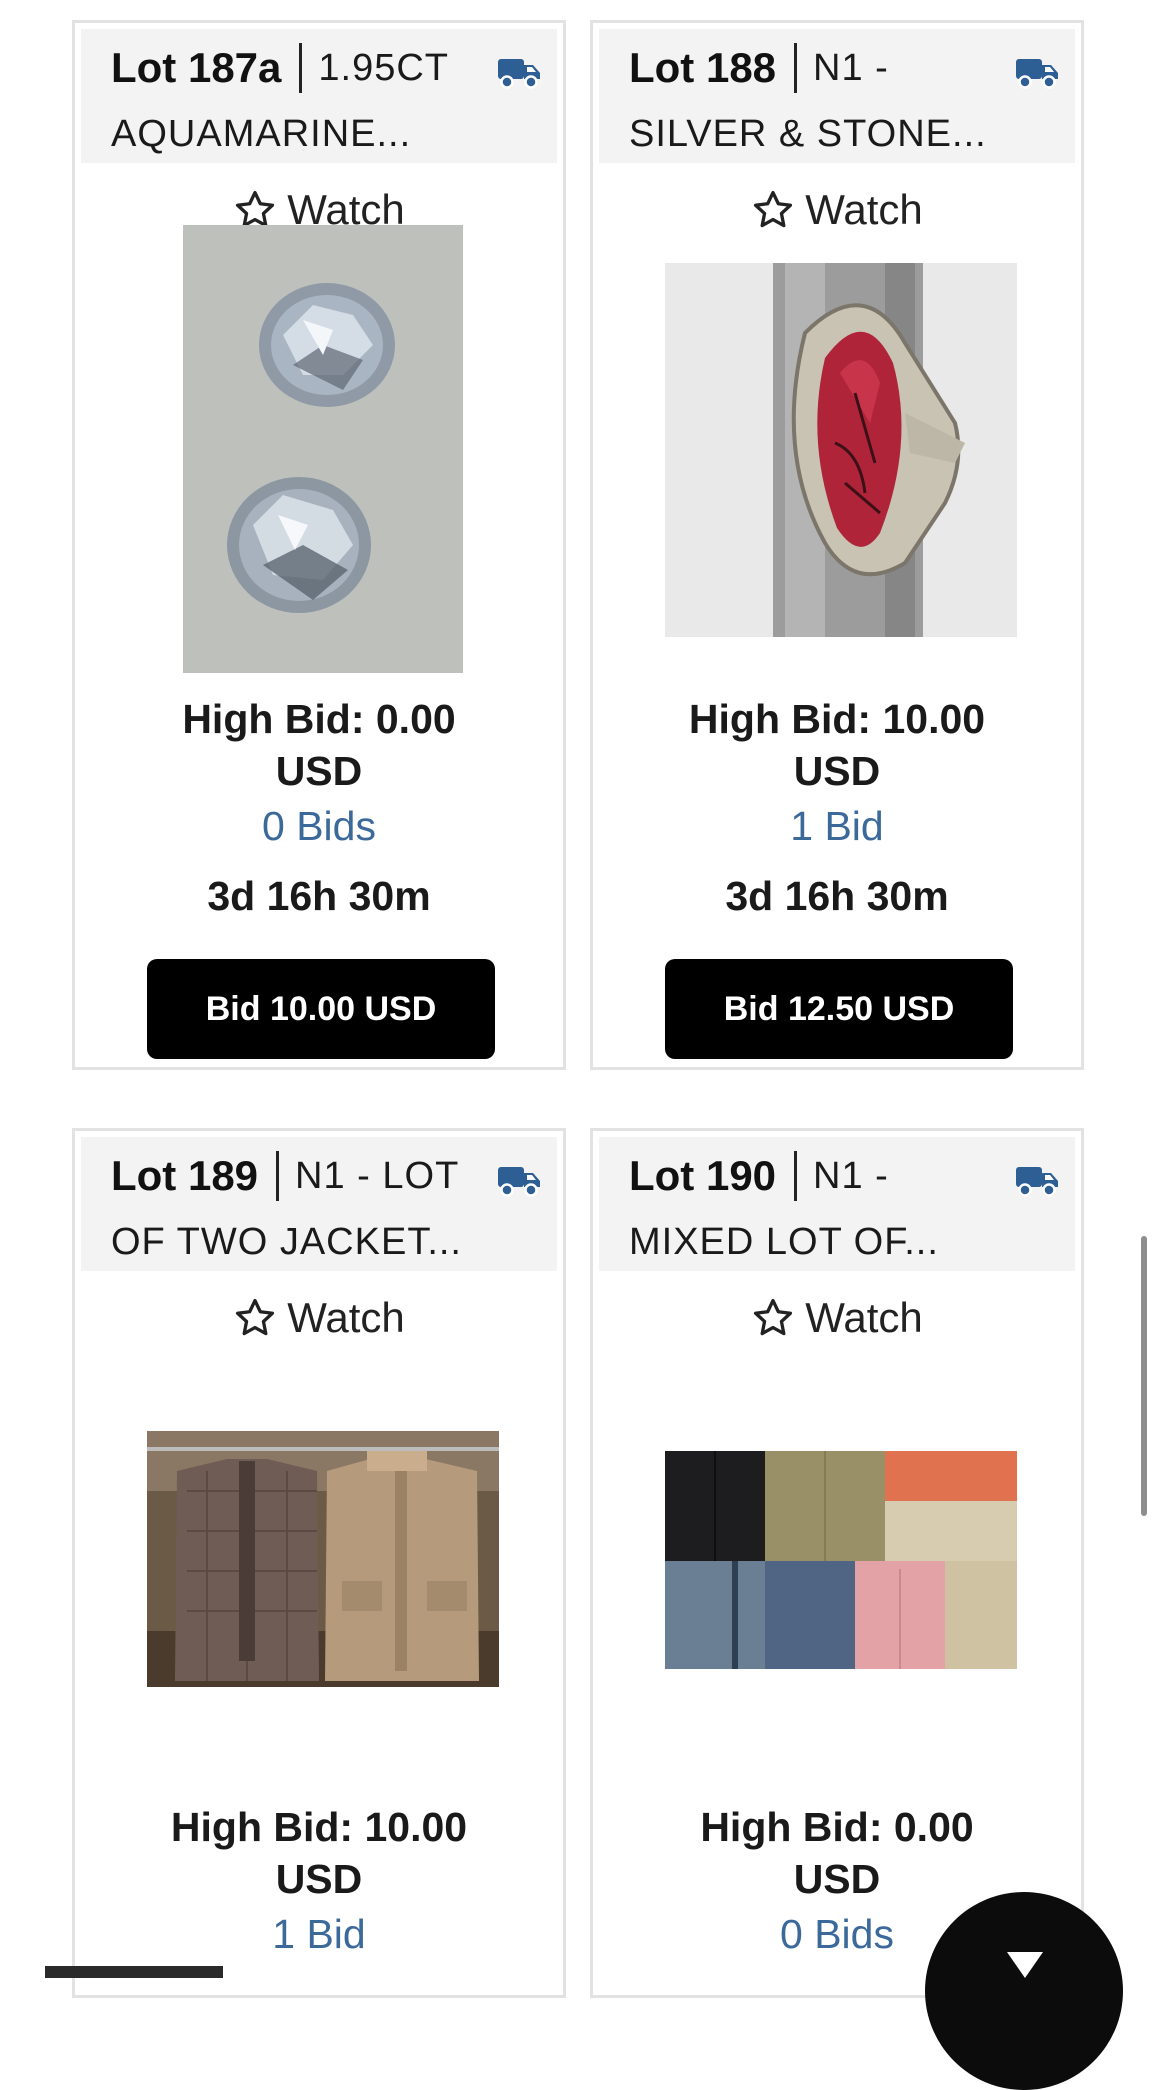 The height and width of the screenshot is (2090, 1170). What do you see at coordinates (319, 826) in the screenshot?
I see `bids-count-link: 0 Bids` at bounding box center [319, 826].